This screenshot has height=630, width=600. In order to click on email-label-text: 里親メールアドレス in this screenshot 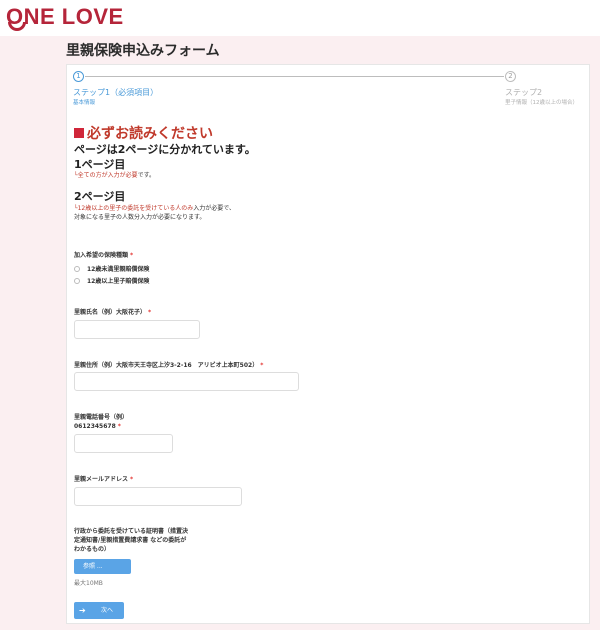, I will do `click(101, 479)`.